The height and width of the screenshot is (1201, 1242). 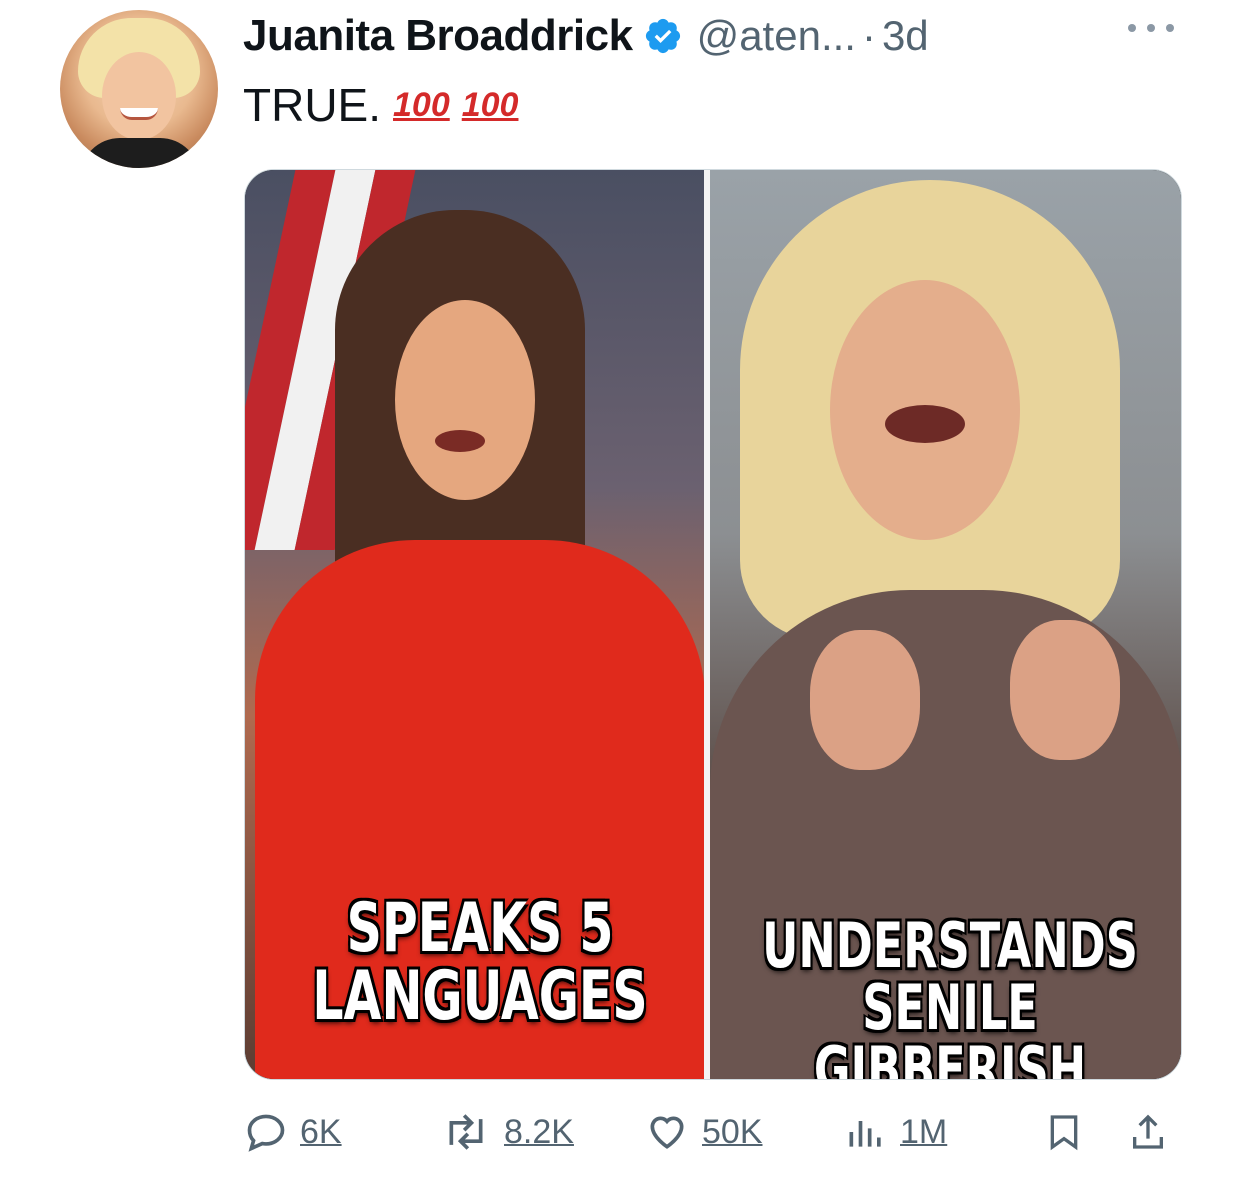 What do you see at coordinates (662, 36) in the screenshot?
I see `verified-badge-icon` at bounding box center [662, 36].